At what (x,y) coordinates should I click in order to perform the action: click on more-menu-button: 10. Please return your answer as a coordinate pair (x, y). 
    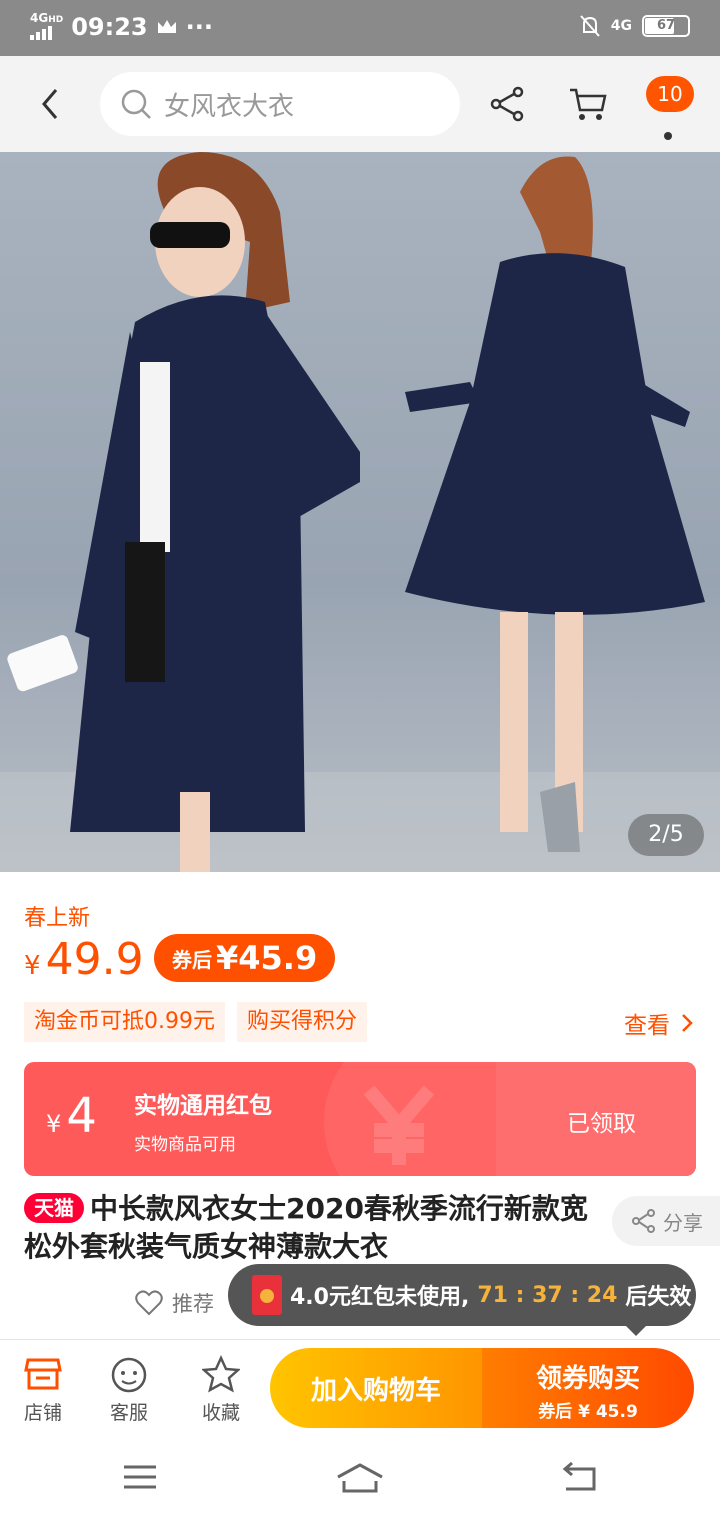
    Looking at the image, I should click on (670, 110).